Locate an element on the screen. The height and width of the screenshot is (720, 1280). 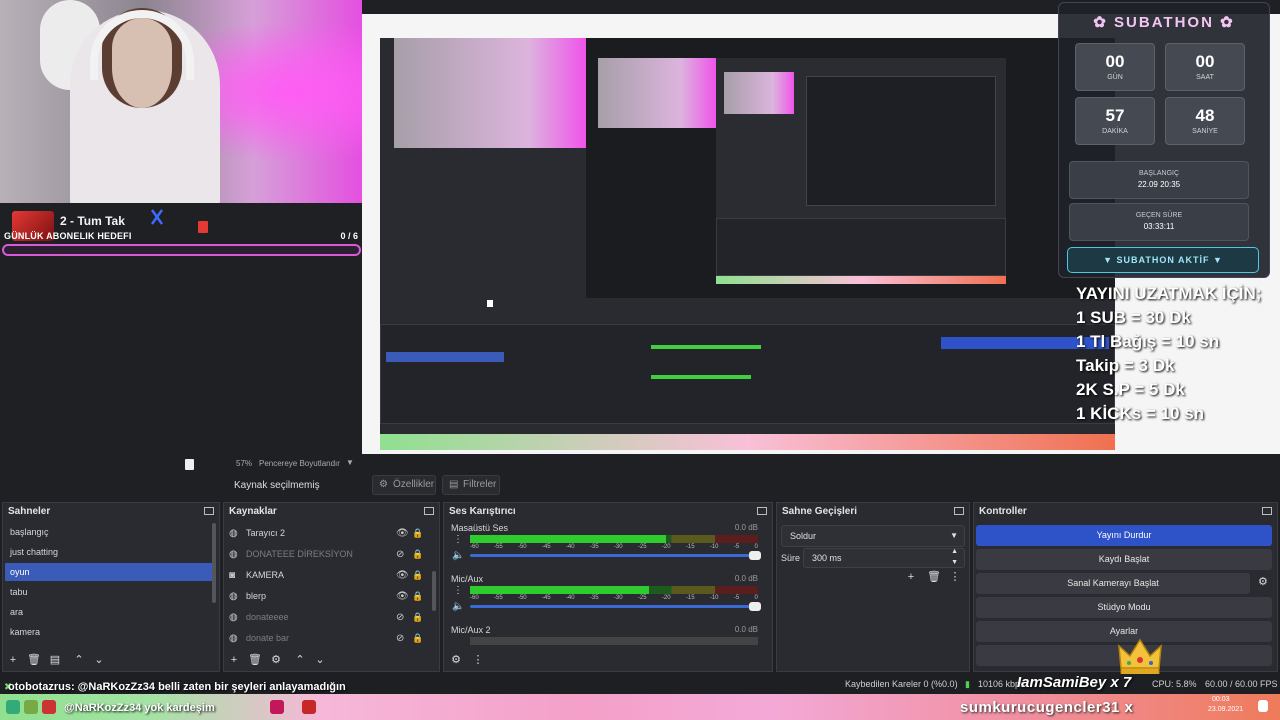
notification-icon is located at coordinates (1263, 706).